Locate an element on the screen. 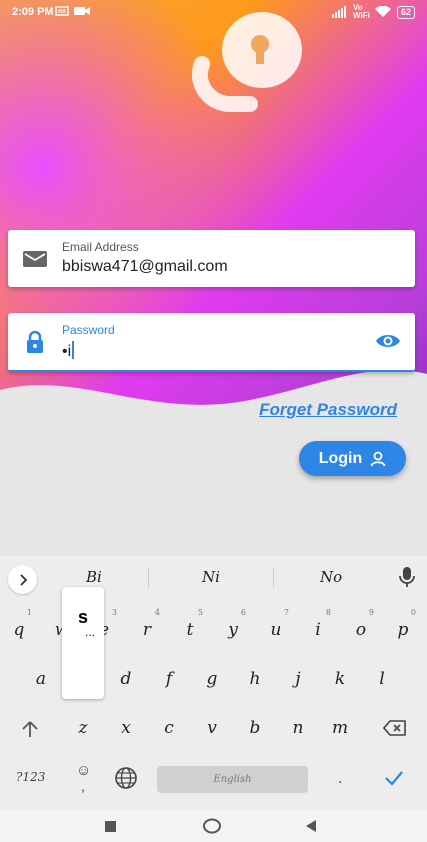 Image resolution: width=427 pixels, height=842 pixels. forget-password-link: Forget Password is located at coordinates (328, 410).